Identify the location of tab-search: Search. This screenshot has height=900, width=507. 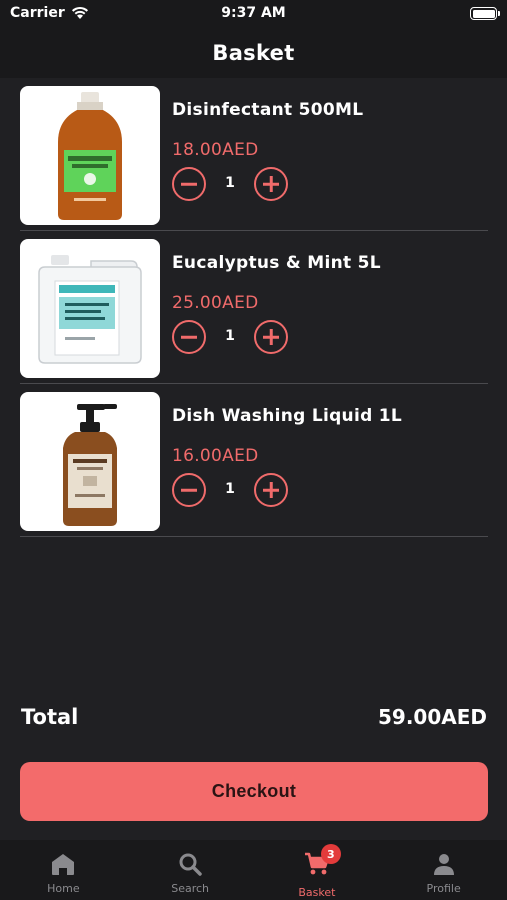
(190, 870).